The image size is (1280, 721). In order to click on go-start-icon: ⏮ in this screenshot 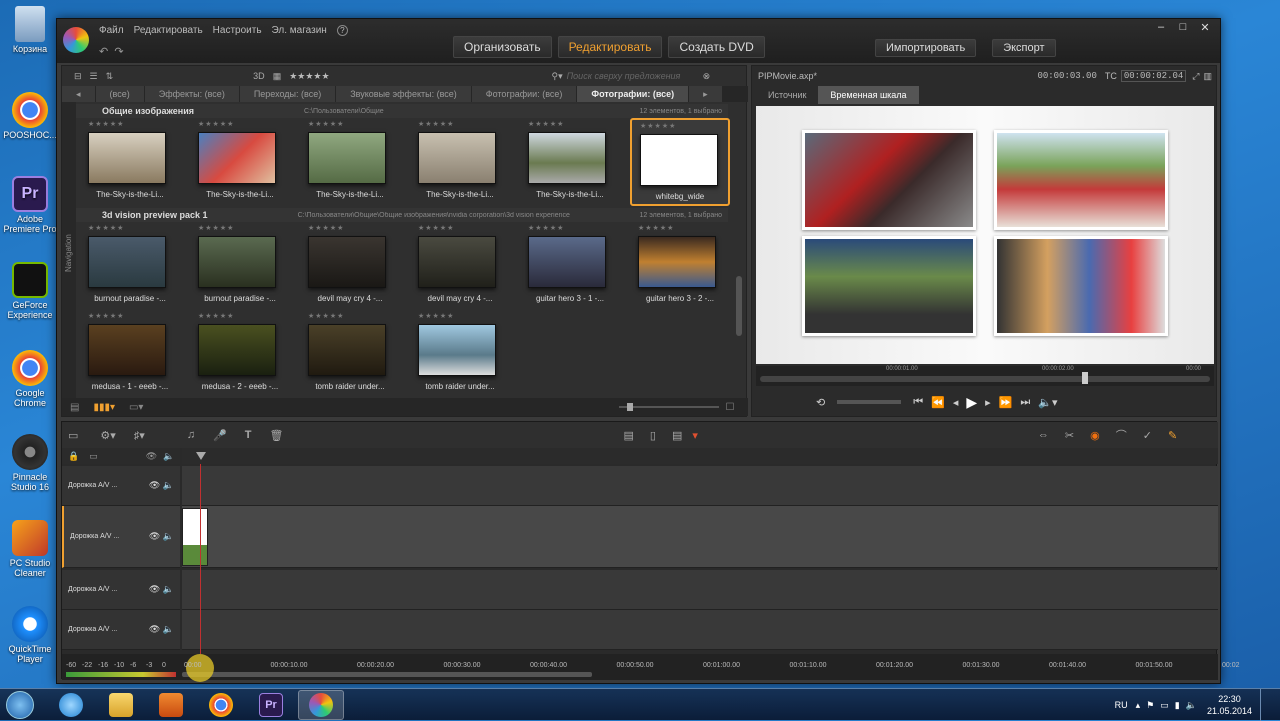, I will do `click(918, 402)`.